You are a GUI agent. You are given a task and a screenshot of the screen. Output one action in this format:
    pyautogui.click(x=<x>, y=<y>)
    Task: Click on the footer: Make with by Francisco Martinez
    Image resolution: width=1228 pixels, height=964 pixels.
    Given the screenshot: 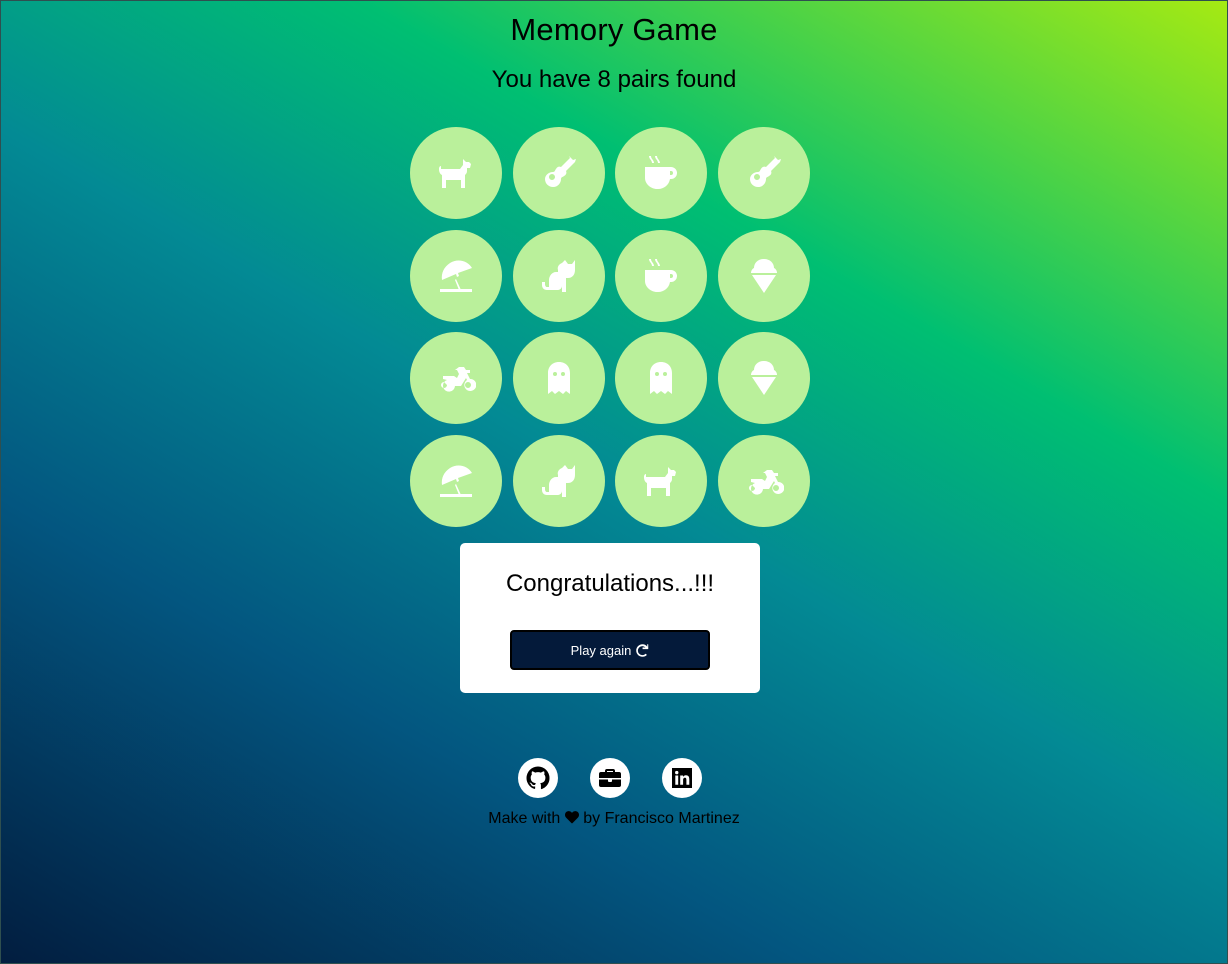 What is the action you would take?
    pyautogui.click(x=614, y=819)
    